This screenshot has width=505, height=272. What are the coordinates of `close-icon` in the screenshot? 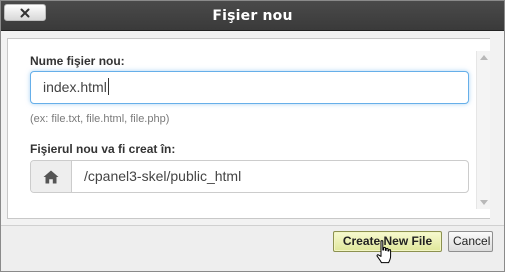 It's located at (25, 12).